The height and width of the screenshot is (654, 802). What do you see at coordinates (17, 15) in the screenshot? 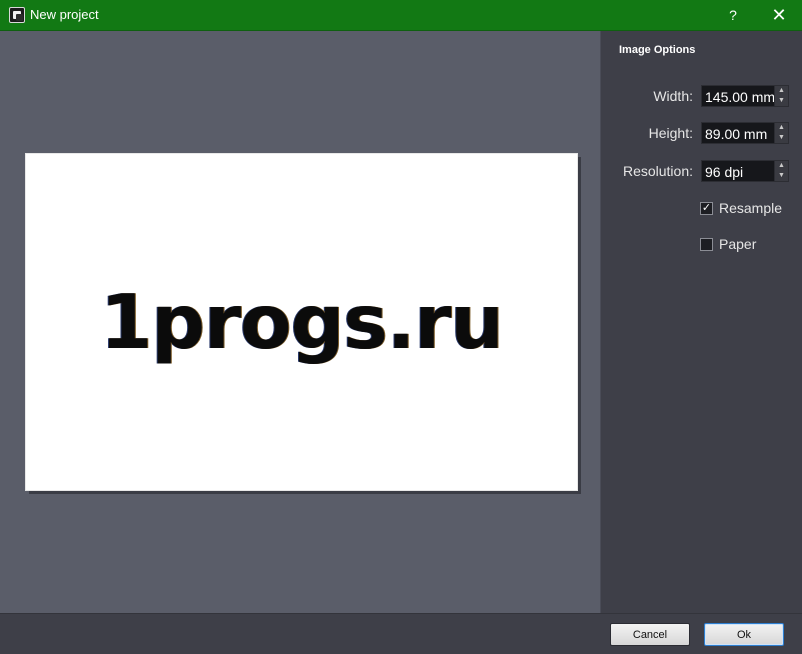
I see `app-icon` at bounding box center [17, 15].